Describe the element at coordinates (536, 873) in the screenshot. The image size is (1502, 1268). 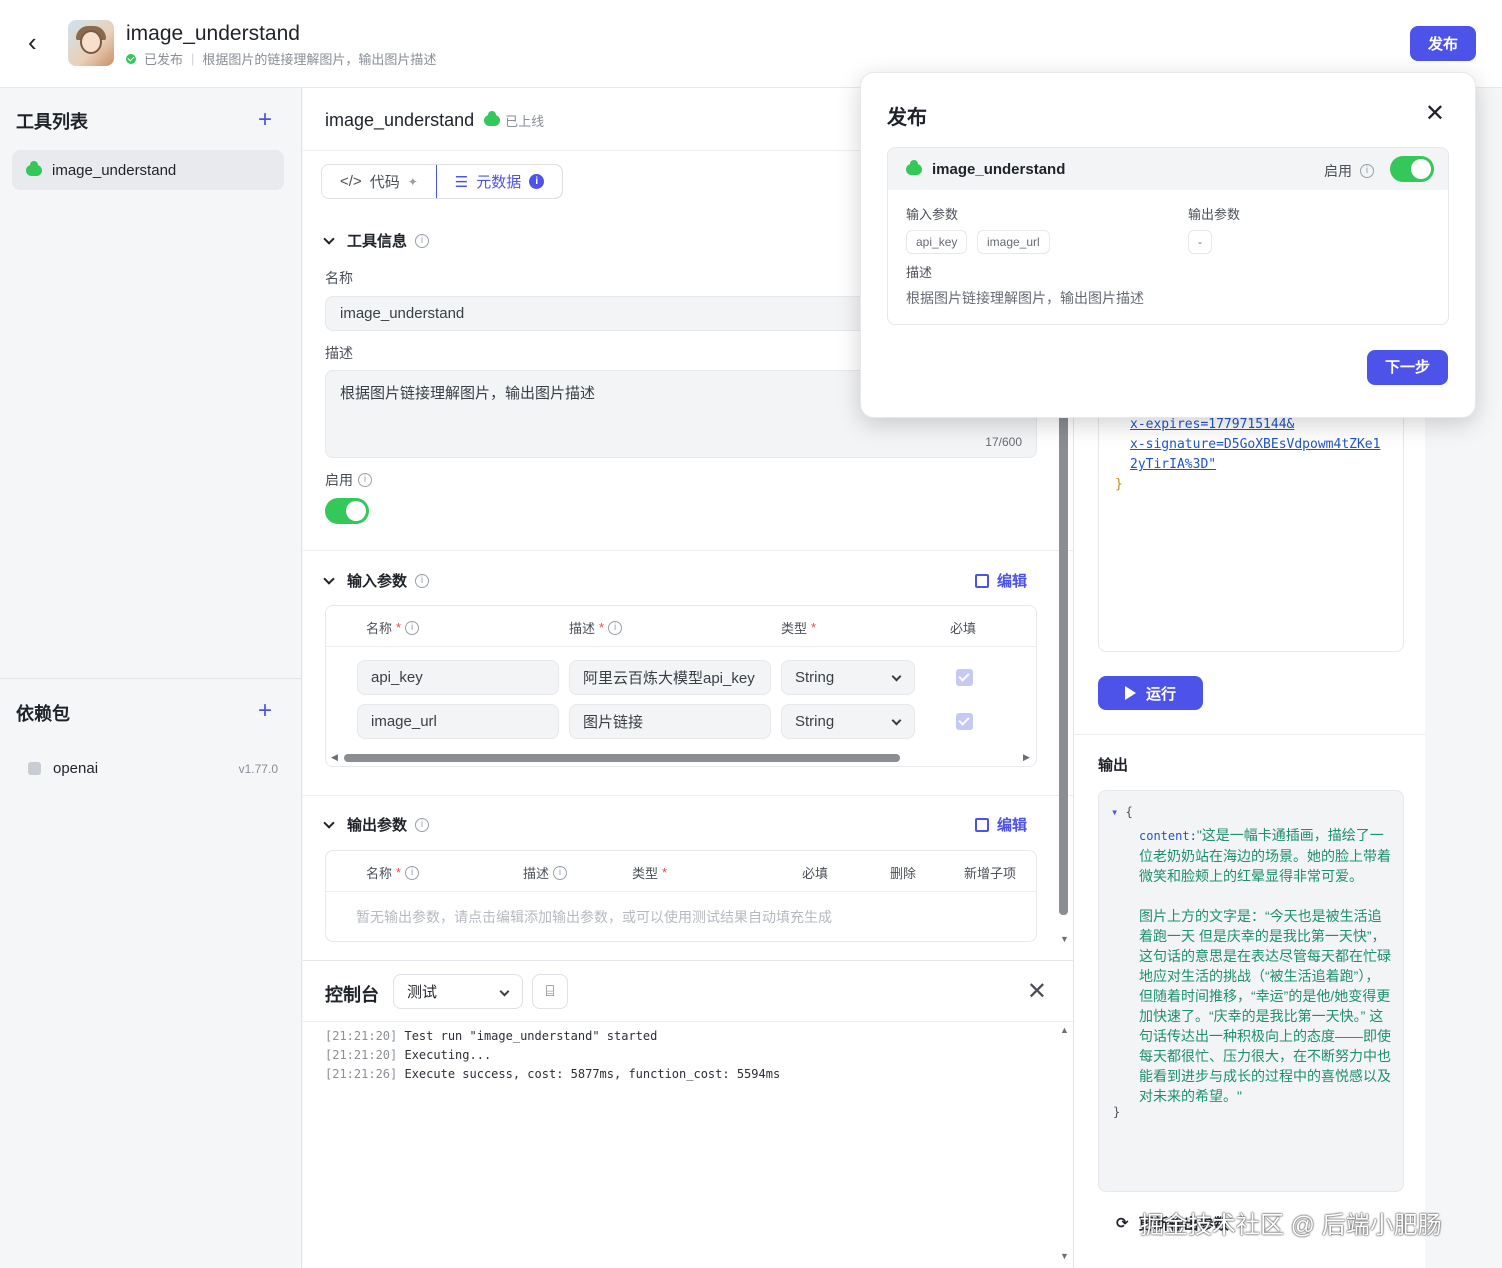
I see `col-desc-label: 描述` at that location.